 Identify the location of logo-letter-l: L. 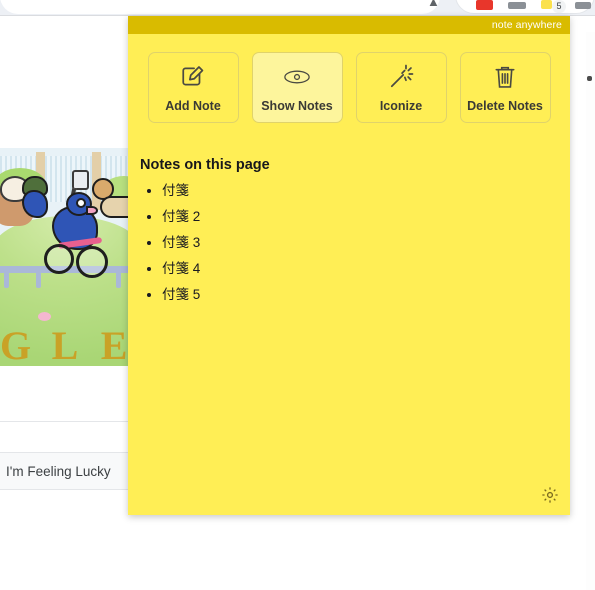
(66, 343).